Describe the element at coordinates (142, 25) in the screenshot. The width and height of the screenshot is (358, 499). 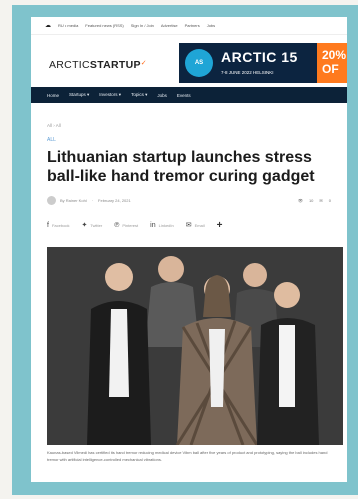
I see `topbar-link-3: Sign In / Join` at that location.